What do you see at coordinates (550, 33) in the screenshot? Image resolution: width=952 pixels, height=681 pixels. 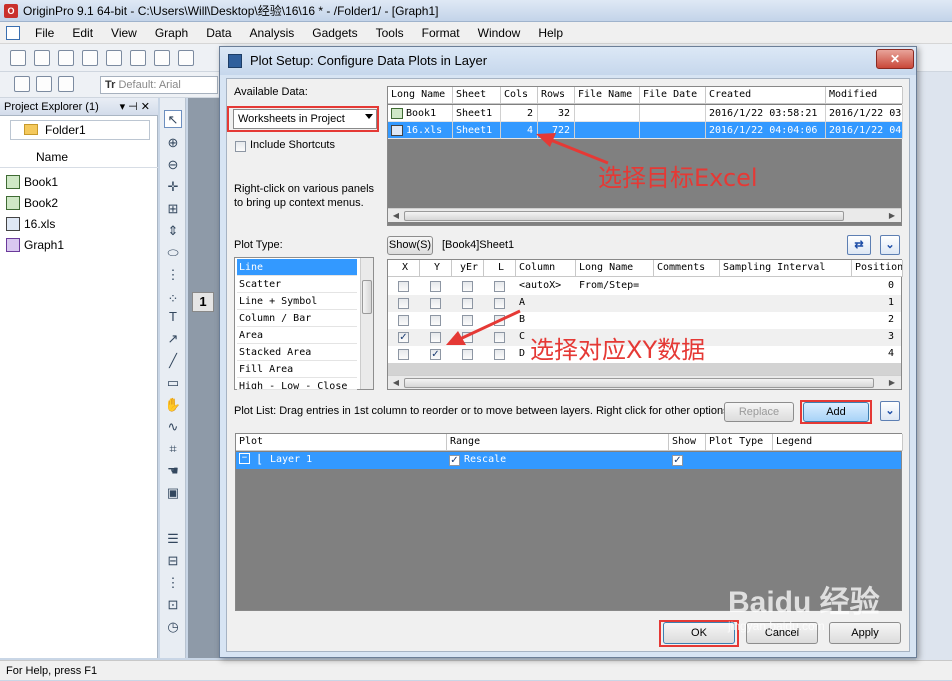 I see `menu-help: Help` at bounding box center [550, 33].